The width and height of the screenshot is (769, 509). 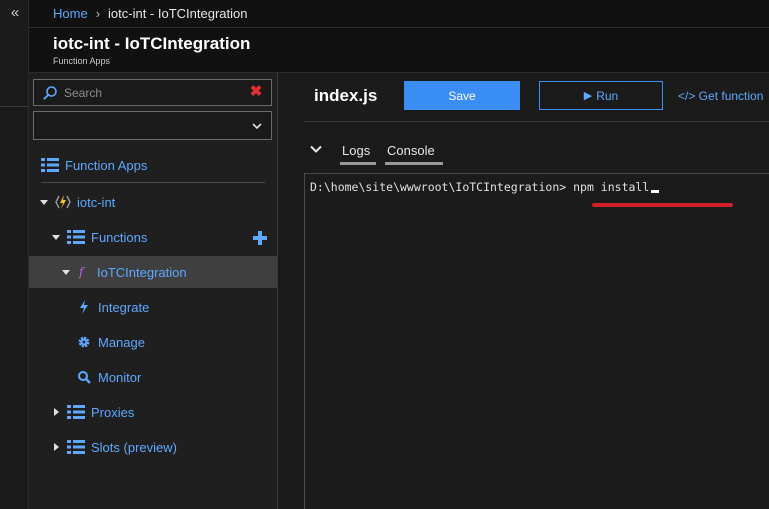 I want to click on sidebar-item-integrate: Integrate, so click(x=113, y=307).